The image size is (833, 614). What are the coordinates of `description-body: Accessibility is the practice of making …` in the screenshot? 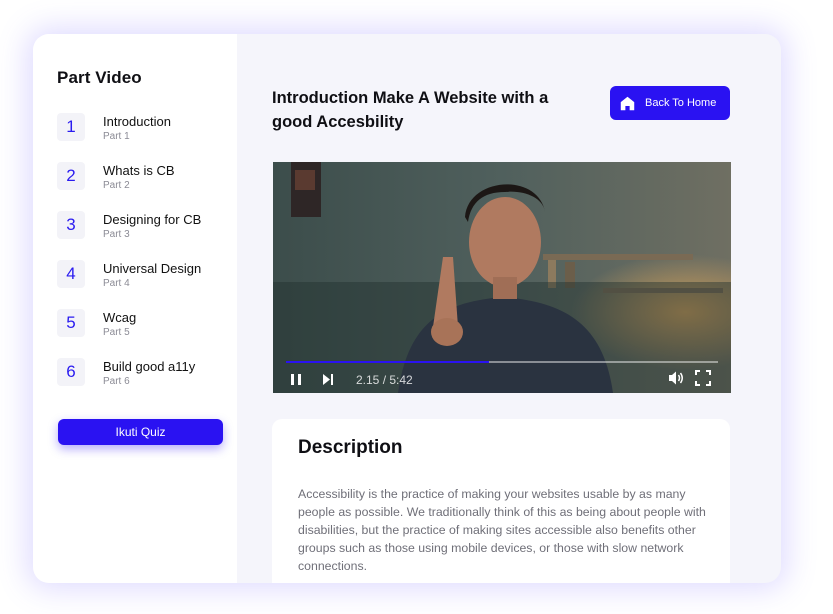 It's located at (502, 530).